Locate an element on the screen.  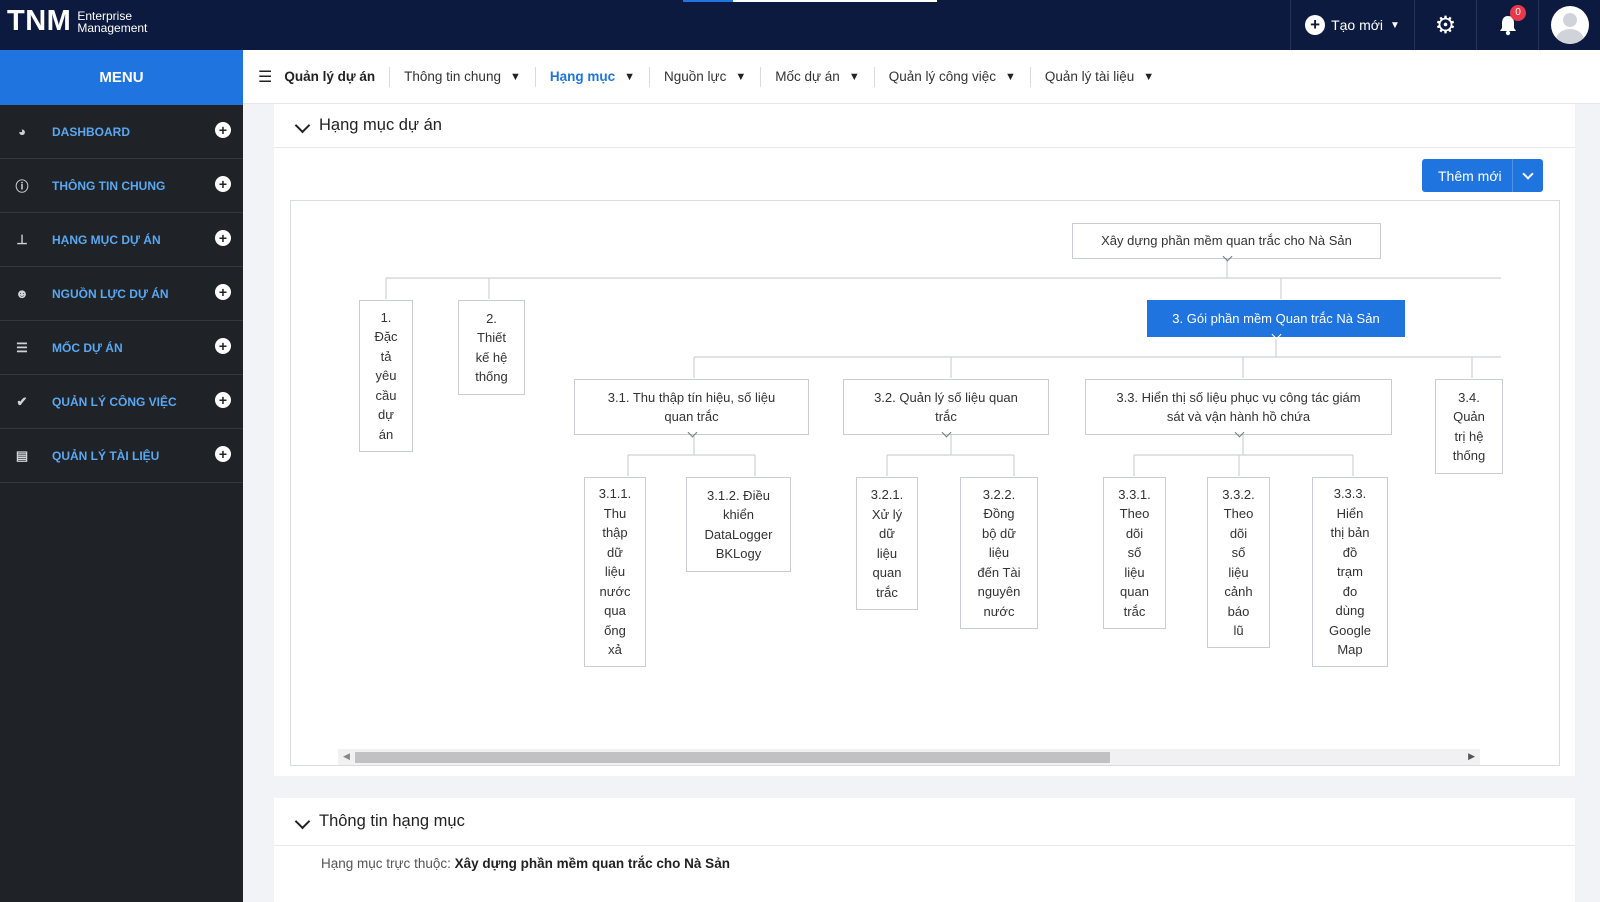
tree-node-2: 2. Thiết kế hệ thống is located at coordinates (491, 347).